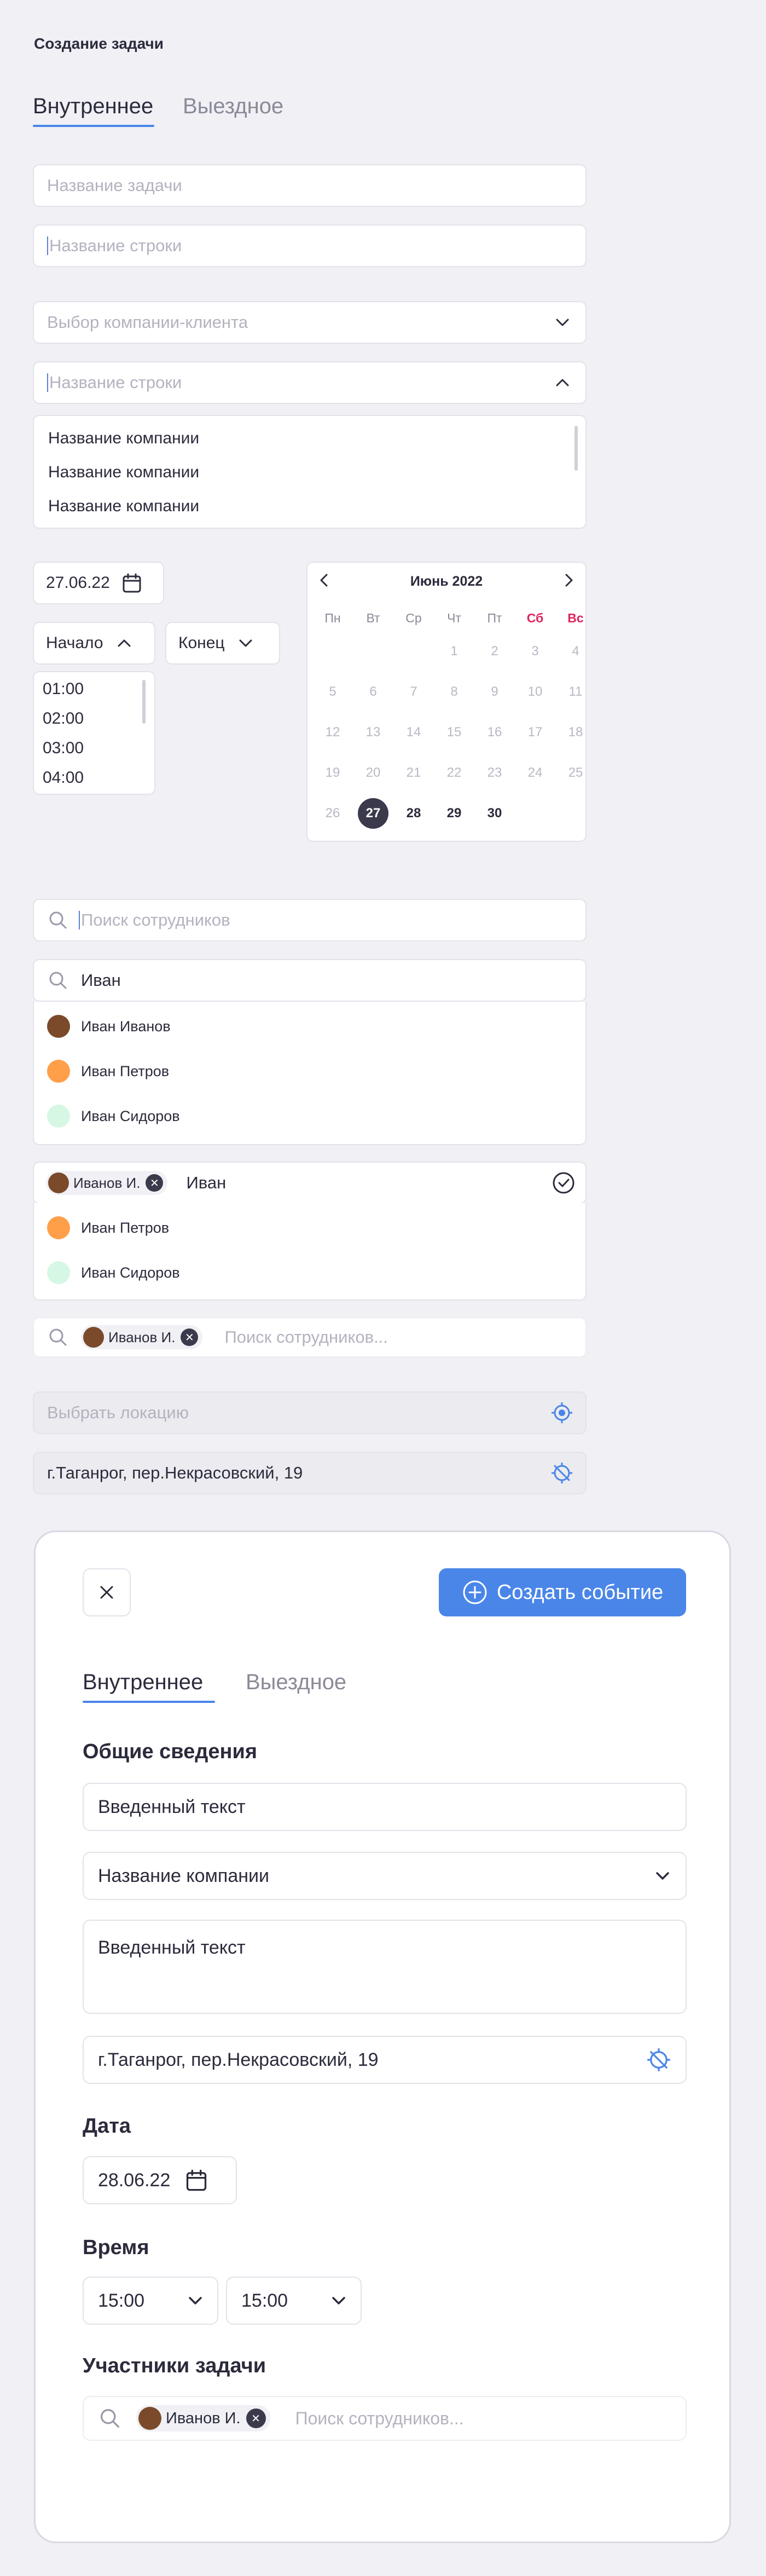 This screenshot has height=2576, width=766. I want to click on calendar-day: 3, so click(535, 651).